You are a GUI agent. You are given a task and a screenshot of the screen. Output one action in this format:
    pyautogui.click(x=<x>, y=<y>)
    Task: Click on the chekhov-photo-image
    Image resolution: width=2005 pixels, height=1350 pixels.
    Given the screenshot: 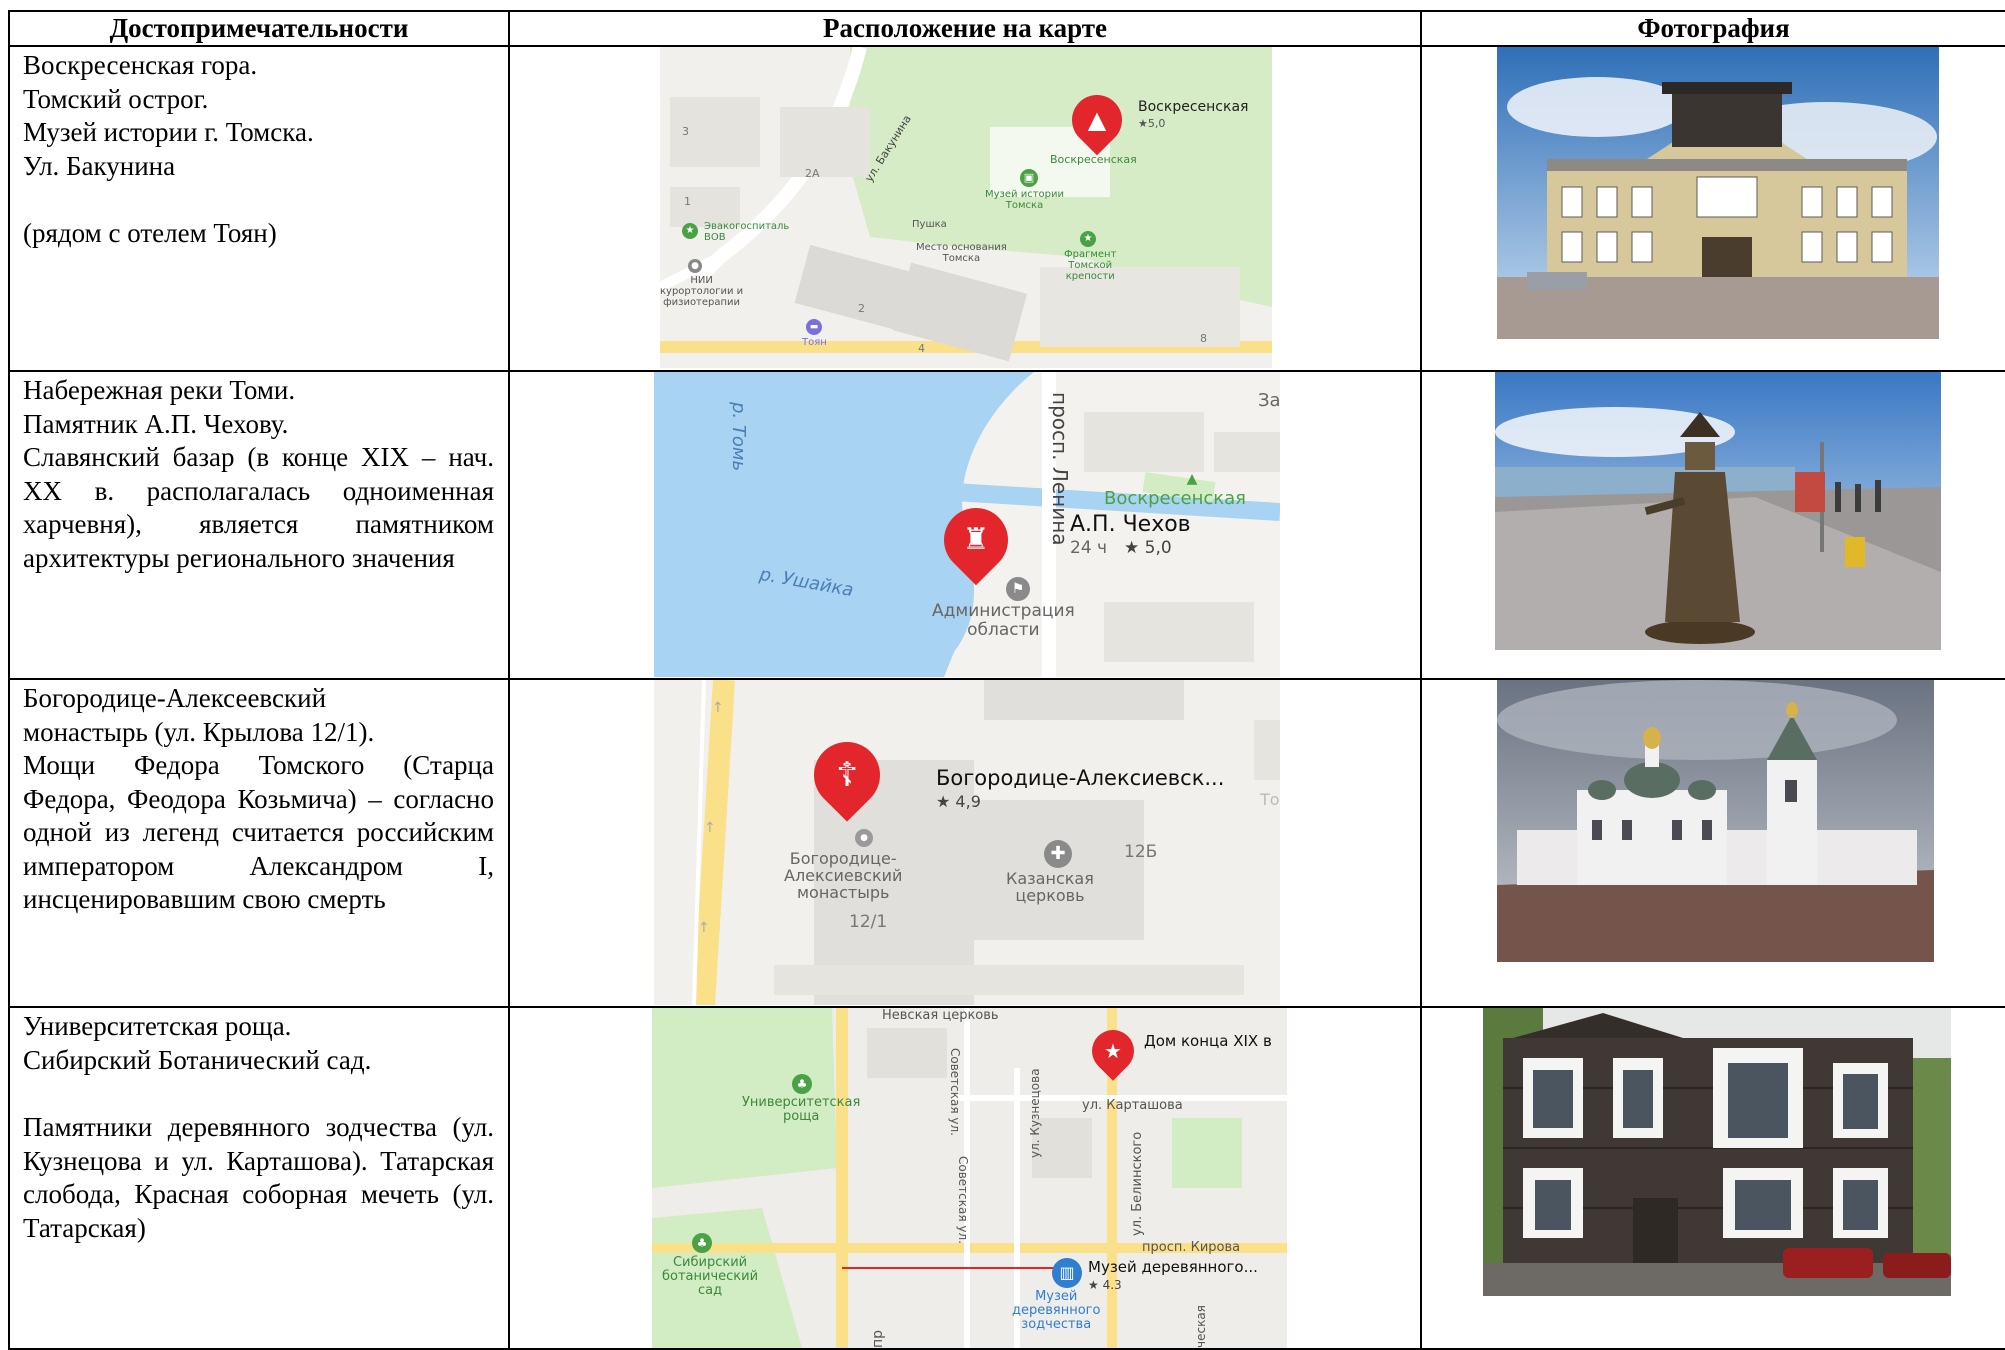 What is the action you would take?
    pyautogui.click(x=1718, y=511)
    